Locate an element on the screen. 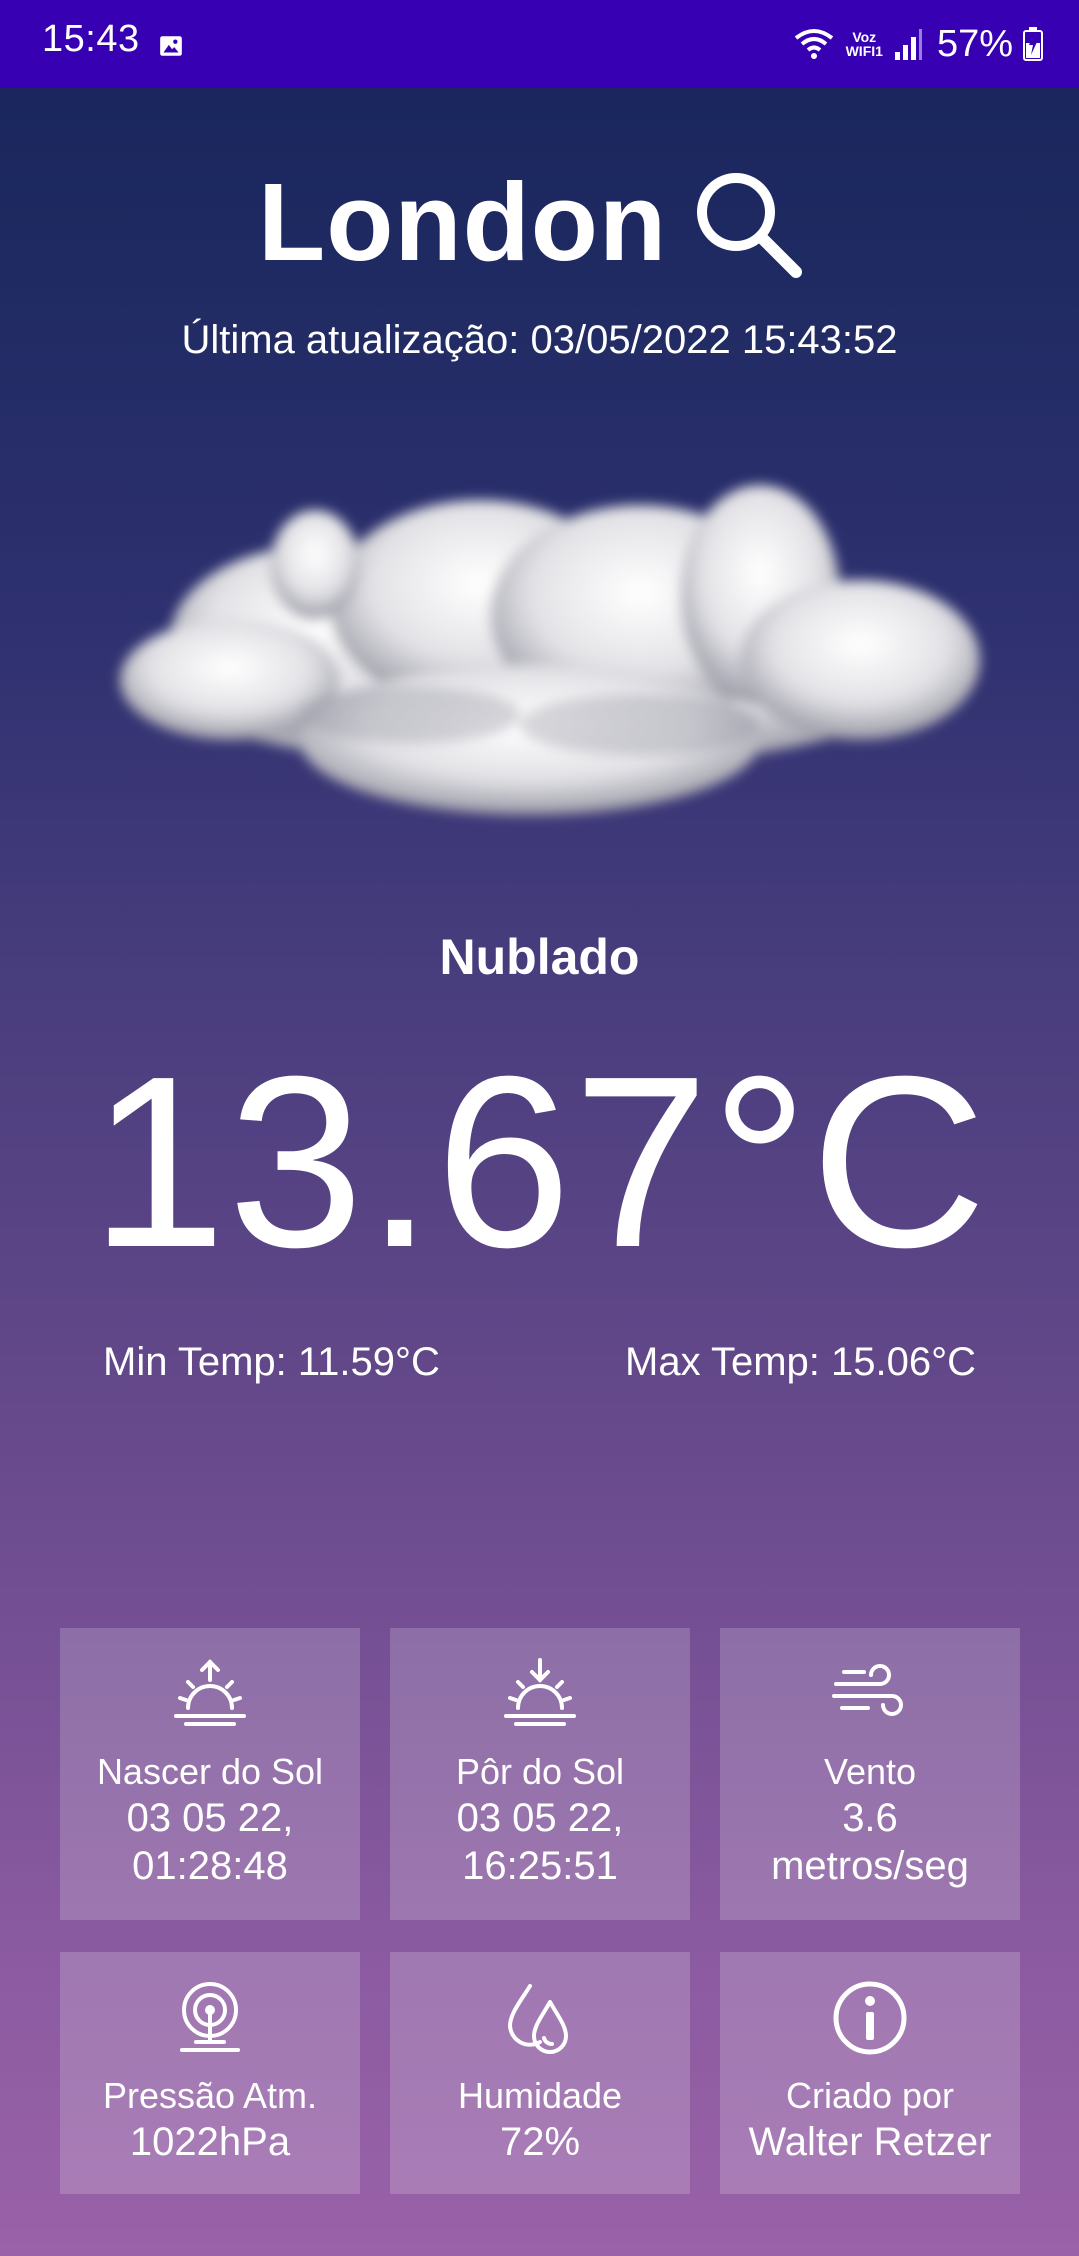 The height and width of the screenshot is (2256, 1079). voz-text: Voz is located at coordinates (864, 37).